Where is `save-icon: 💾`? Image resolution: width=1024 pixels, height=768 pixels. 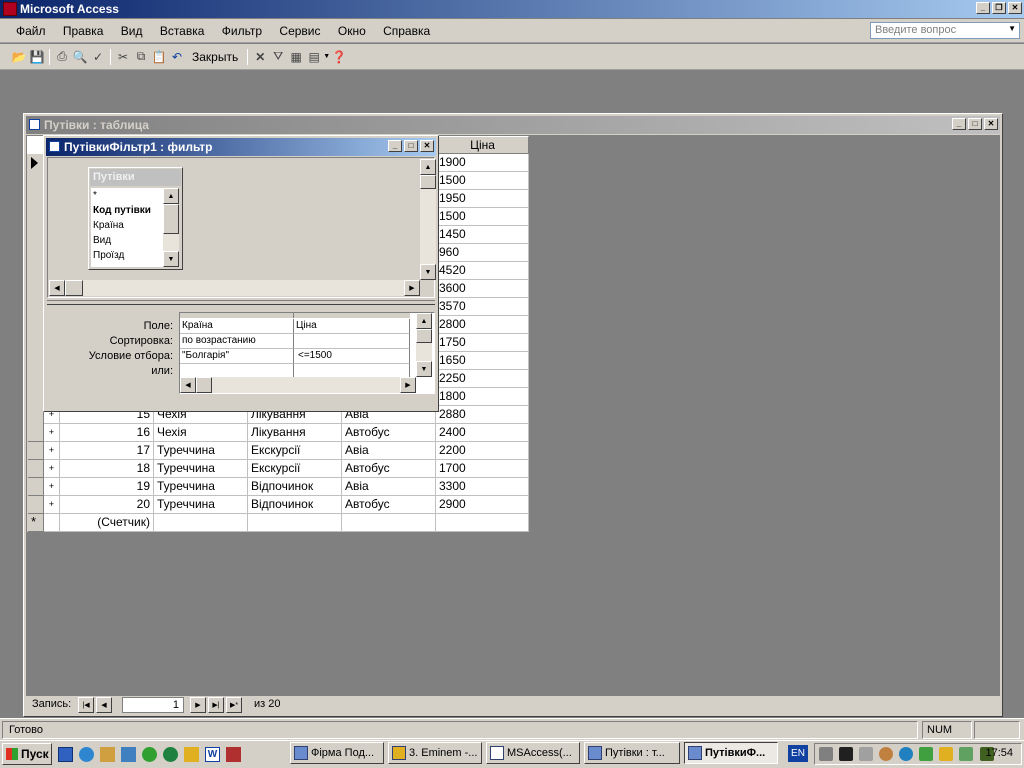
save-icon: 💾 is located at coordinates (37, 57).